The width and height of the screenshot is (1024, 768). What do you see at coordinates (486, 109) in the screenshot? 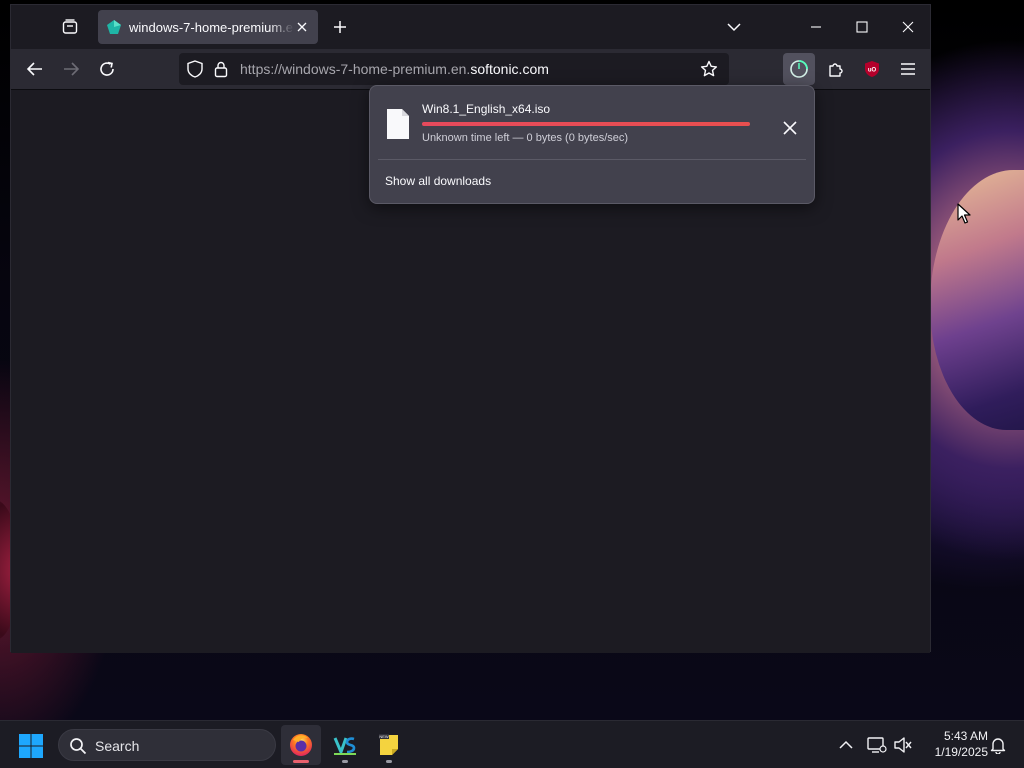
I see `download-filename: Win8.1_English_x64.iso` at bounding box center [486, 109].